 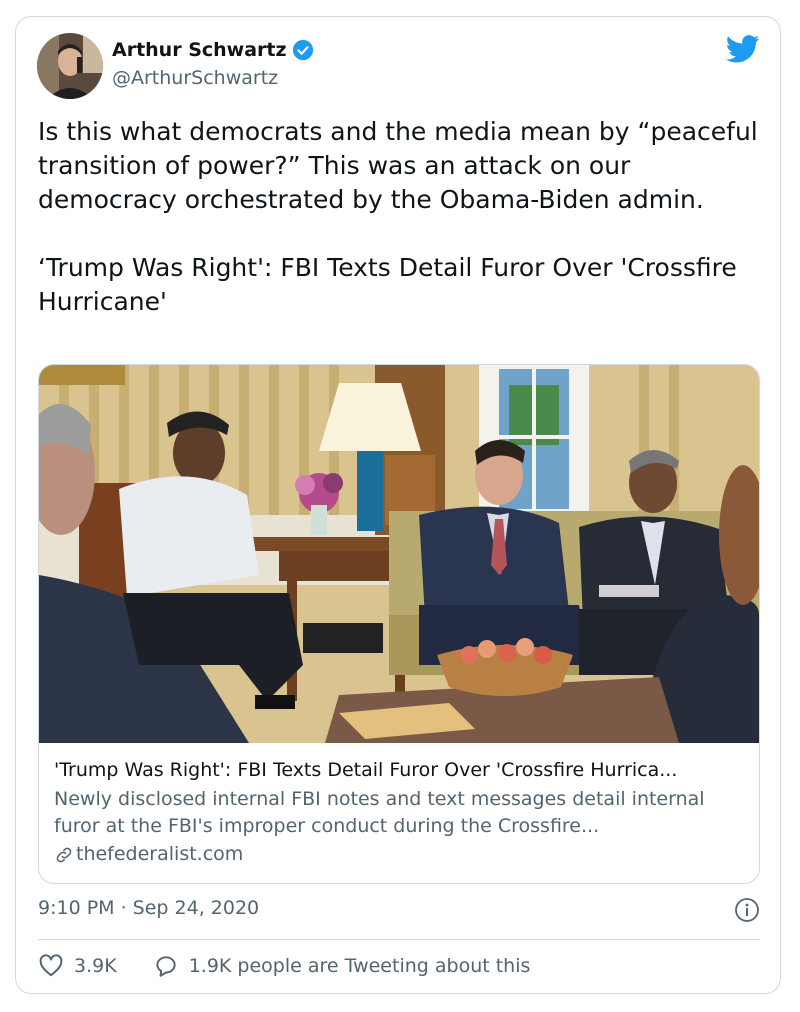 I want to click on link-icon, so click(x=64, y=854).